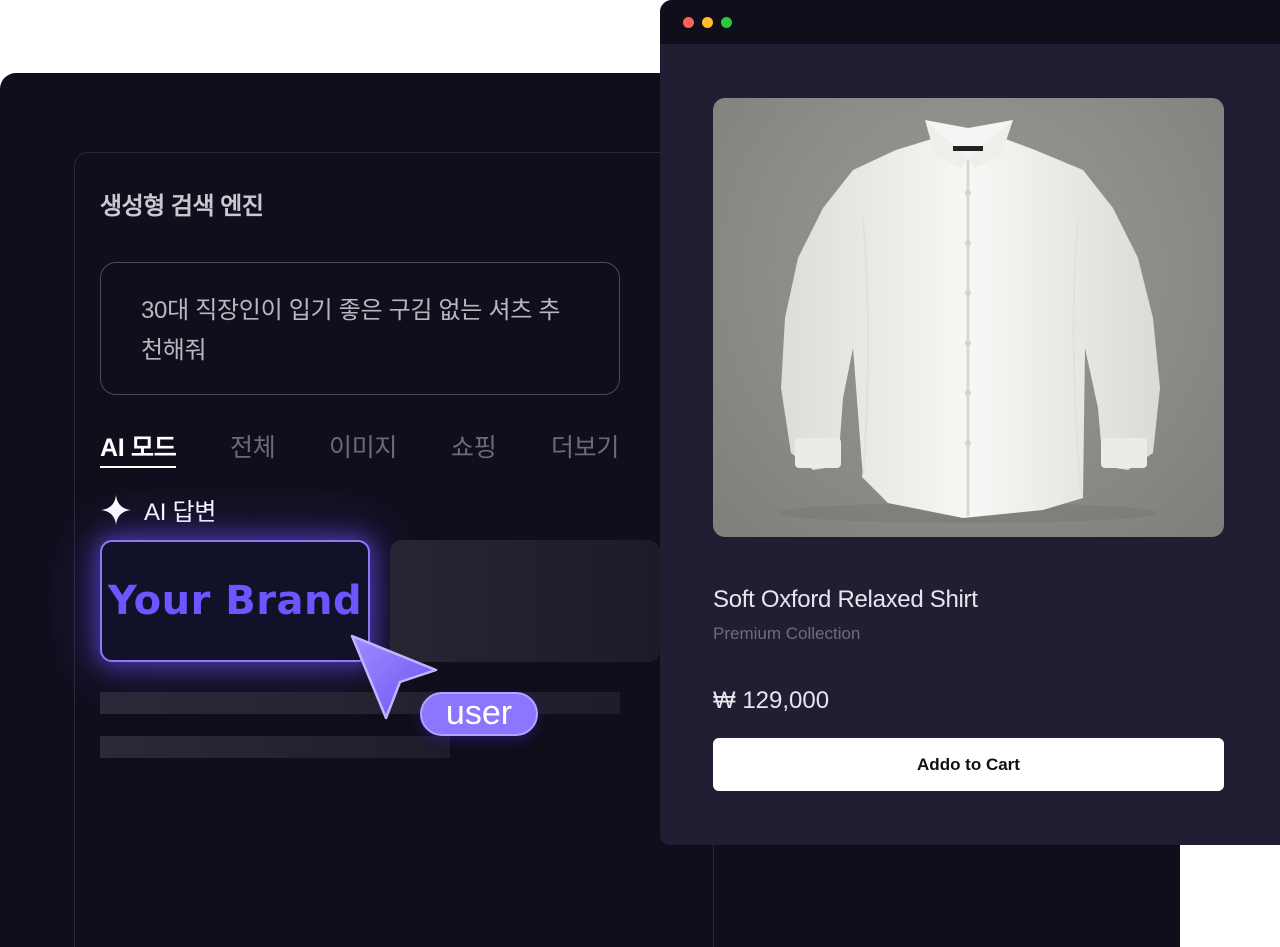  Describe the element at coordinates (180, 512) in the screenshot. I see `ai-answer-label: AI 답변` at that location.